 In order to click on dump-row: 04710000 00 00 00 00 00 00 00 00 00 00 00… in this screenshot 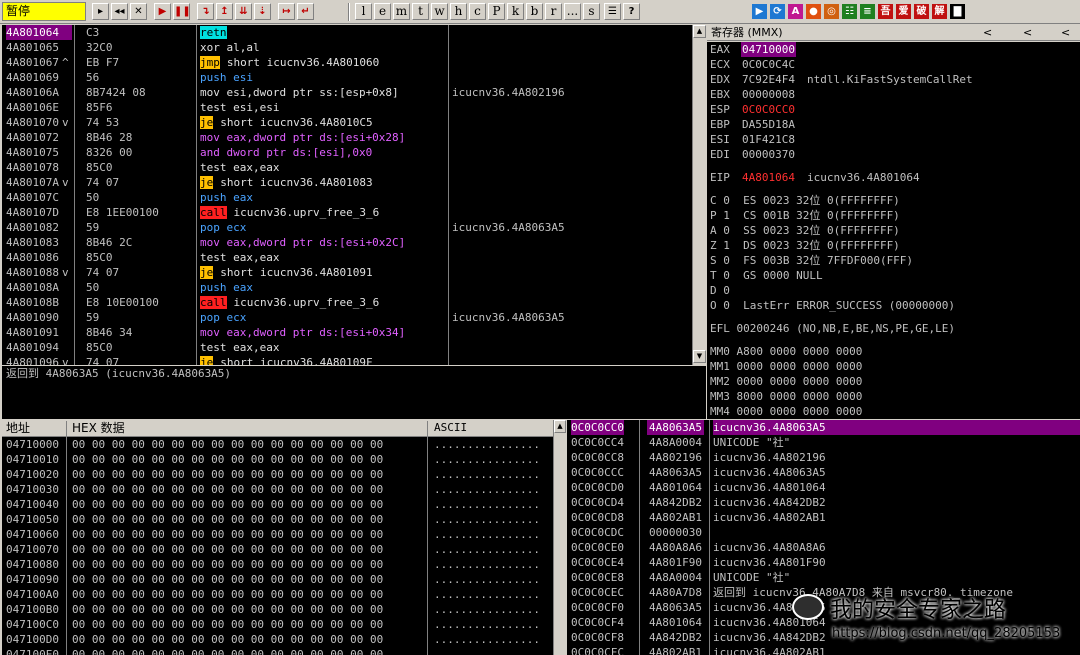, I will do `click(277, 444)`.